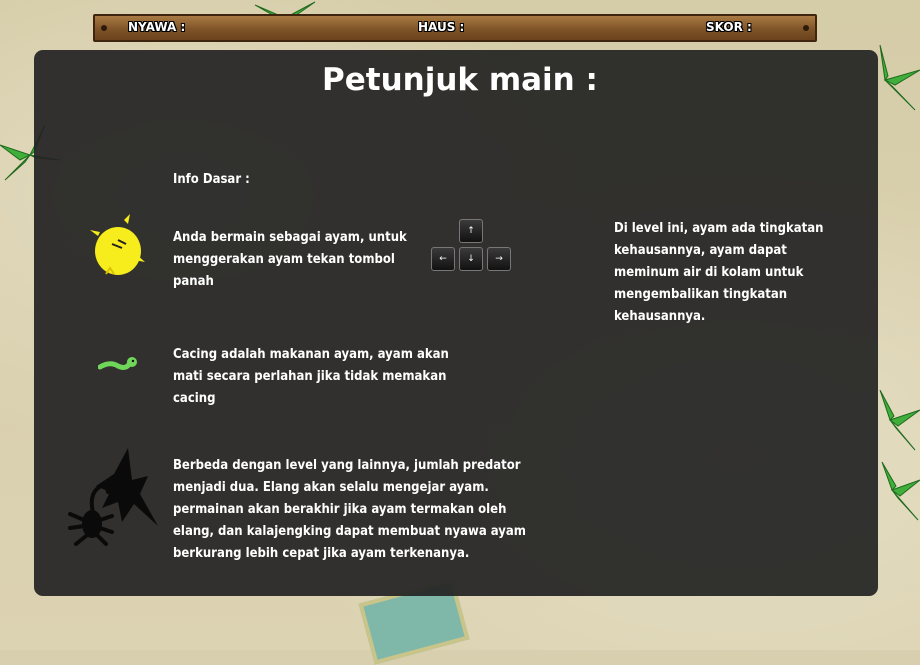  Describe the element at coordinates (499, 259) in the screenshot. I see `arrow-right-key: →` at that location.